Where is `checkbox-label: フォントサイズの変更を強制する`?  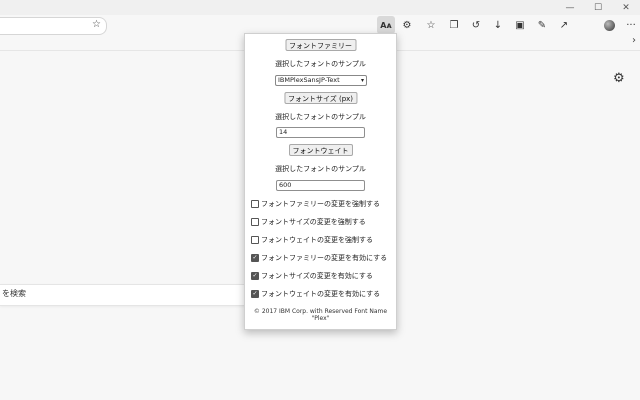
checkbox-label: フォントサイズの変更を強制する is located at coordinates (313, 222).